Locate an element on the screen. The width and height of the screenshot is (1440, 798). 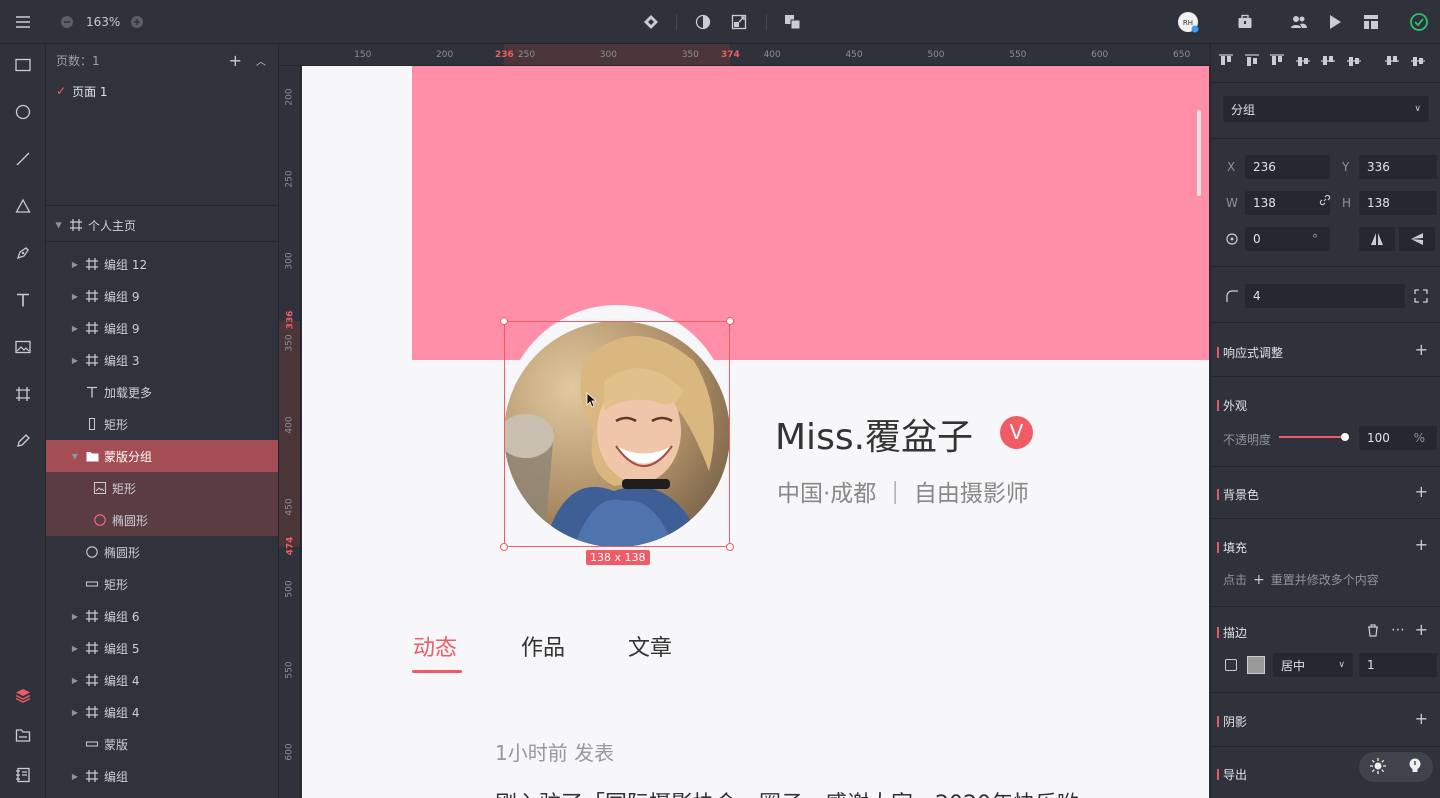
handoff-icon is located at coordinates (1371, 22).